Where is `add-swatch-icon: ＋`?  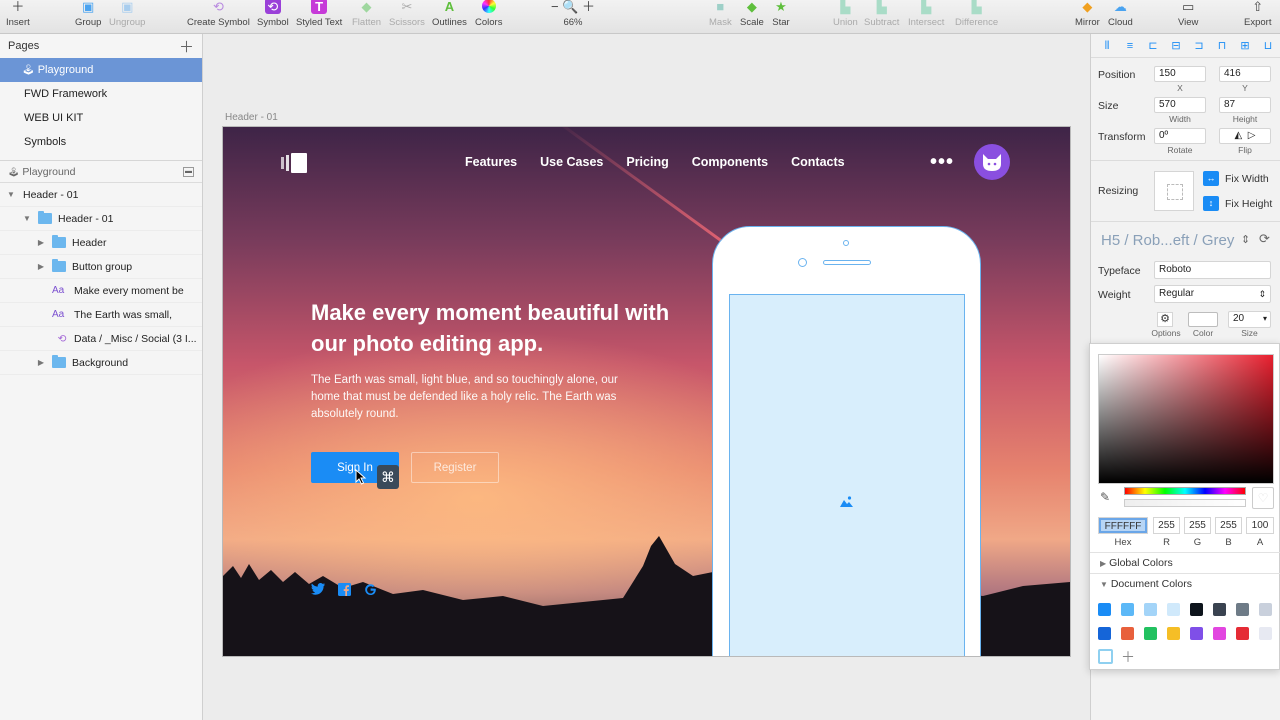
add-swatch-icon: ＋ is located at coordinates (1128, 657).